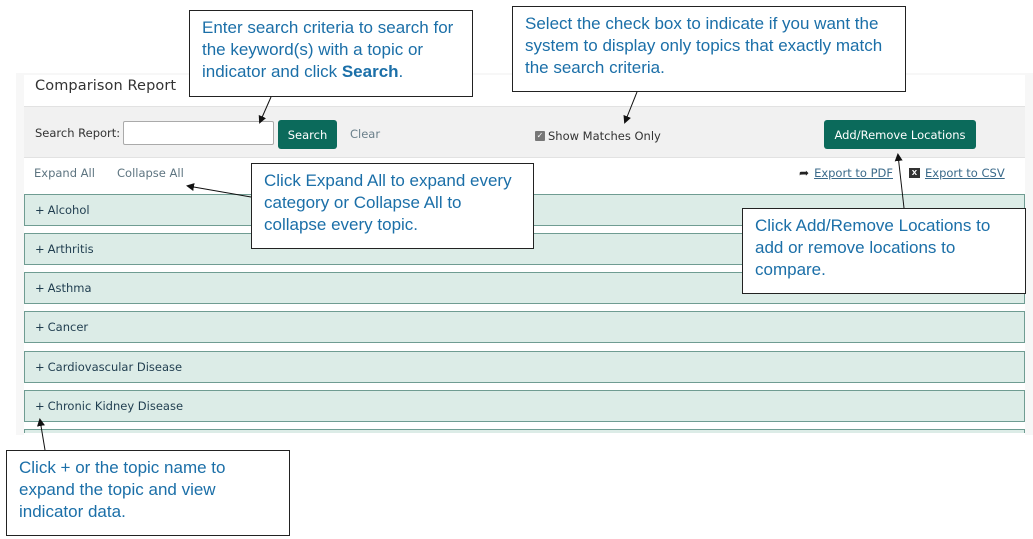 The height and width of the screenshot is (539, 1033). Describe the element at coordinates (70, 288) in the screenshot. I see `topic-label: Asthma` at that location.